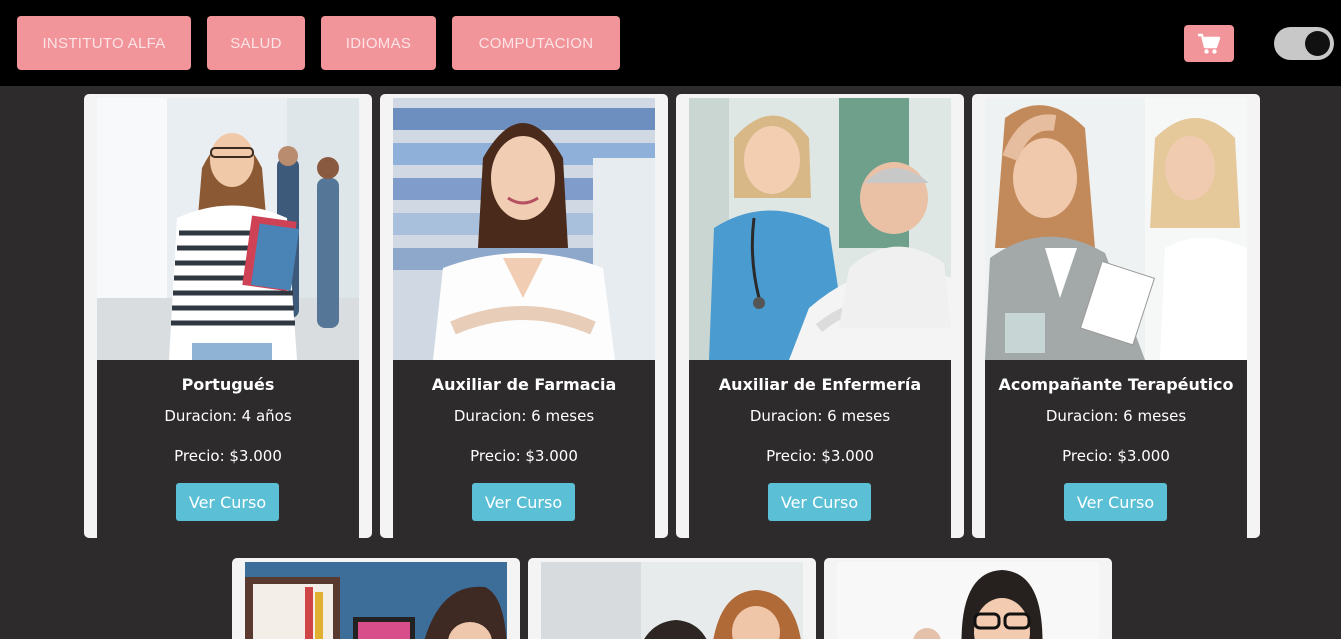 This screenshot has width=1341, height=639. I want to click on course-duration: Duracion: 4 años, so click(228, 416).